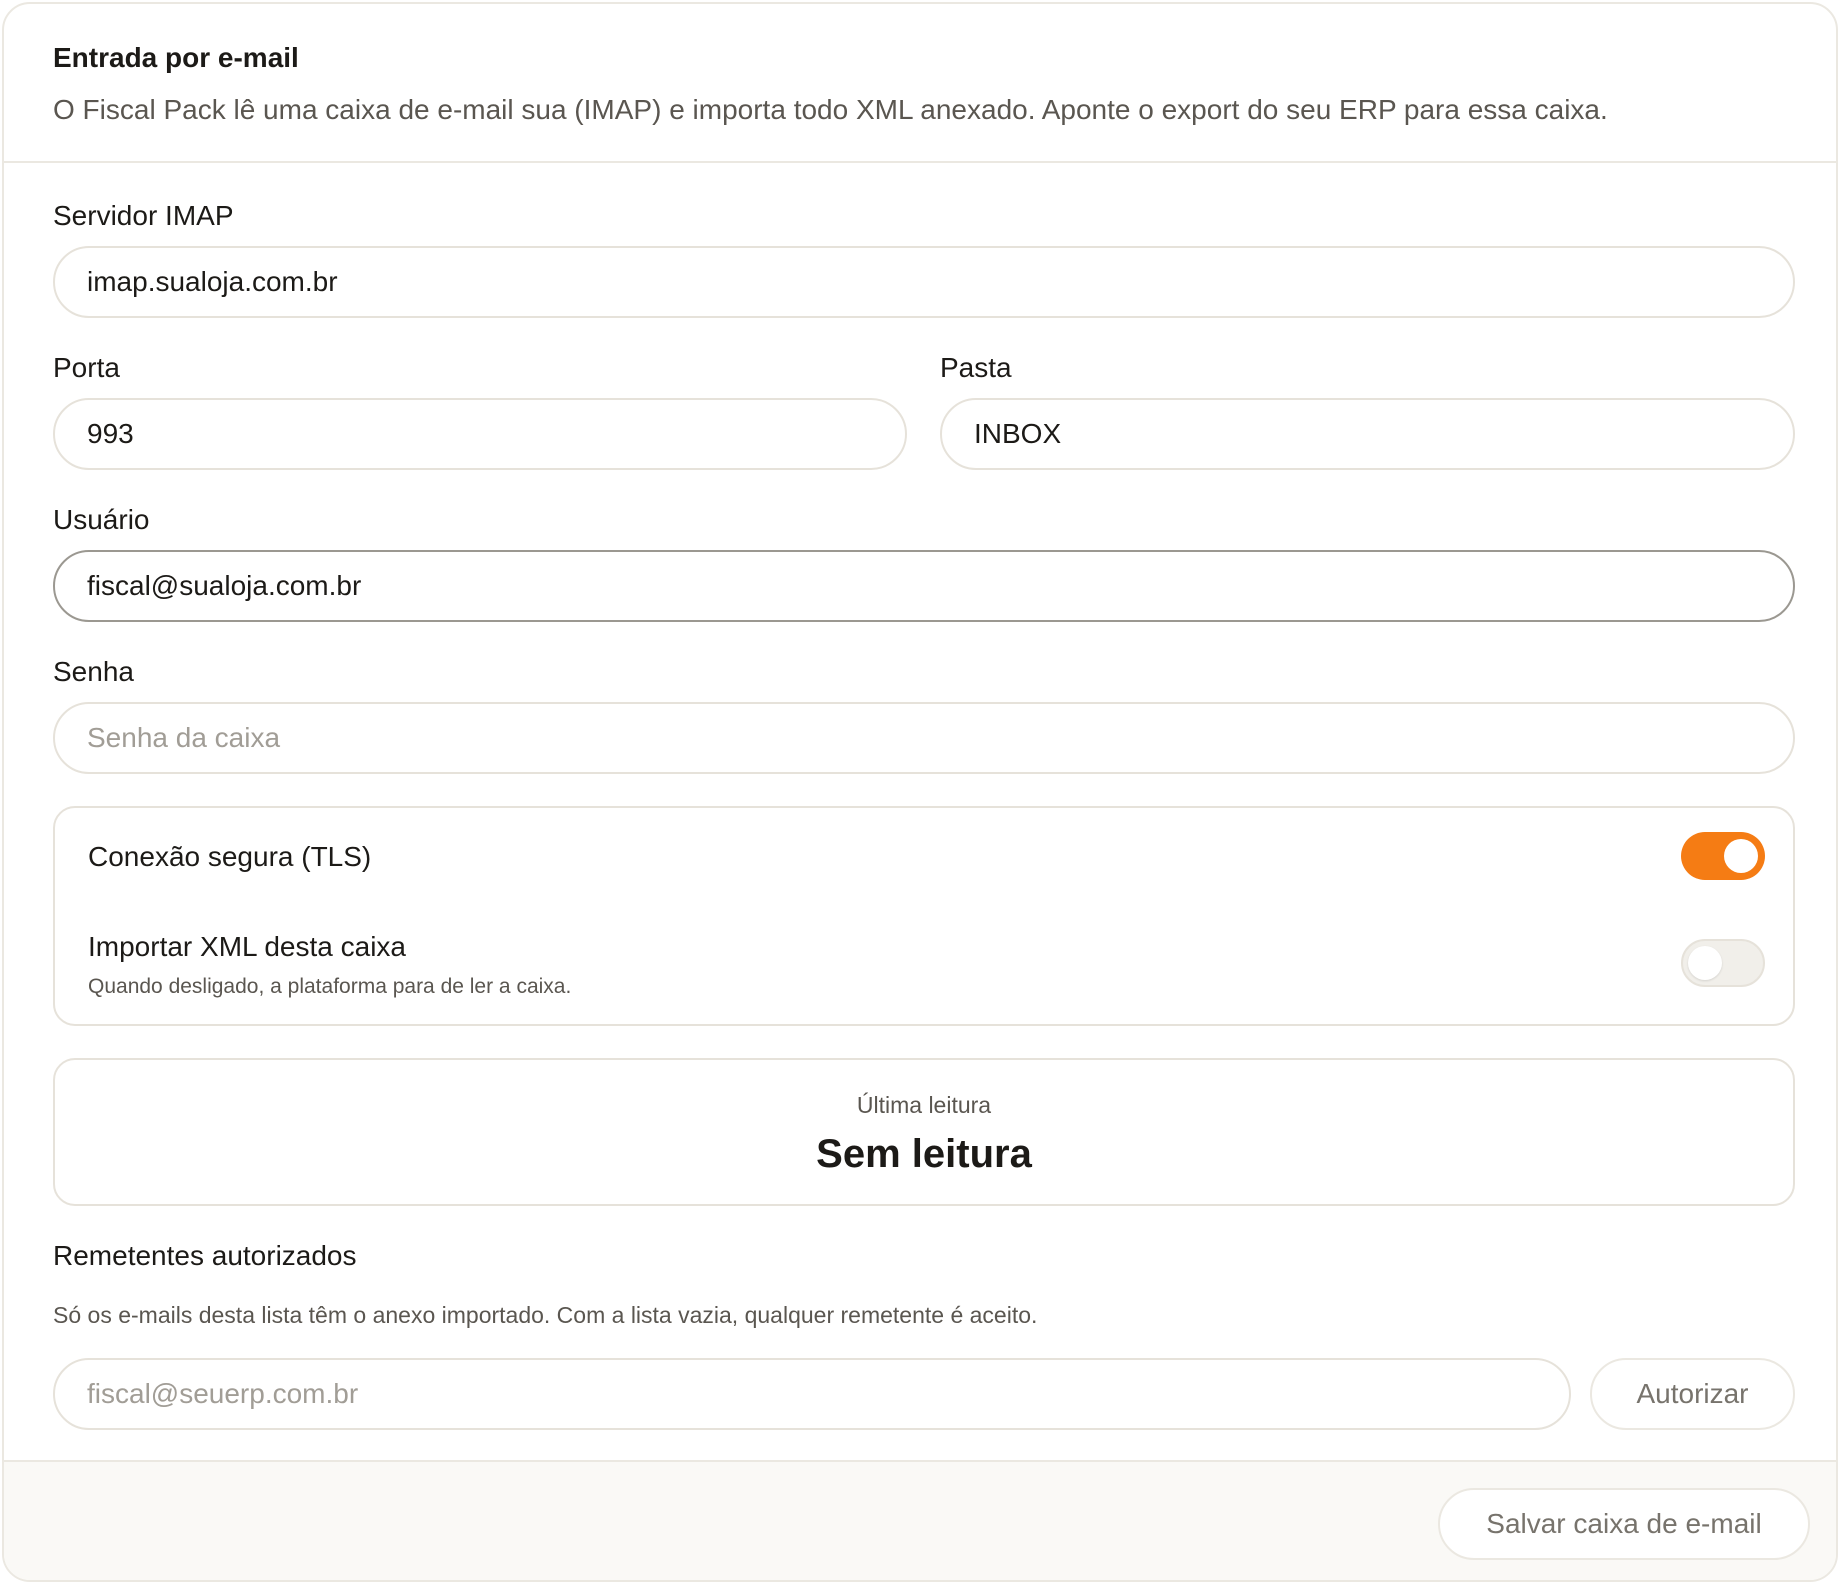  Describe the element at coordinates (1705, 963) in the screenshot. I see `import-toggle-knob` at that location.